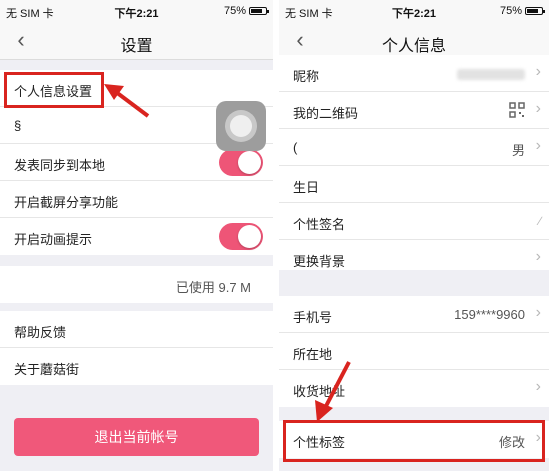 The width and height of the screenshot is (549, 471). I want to click on assistive-touch-icon, so click(241, 126).